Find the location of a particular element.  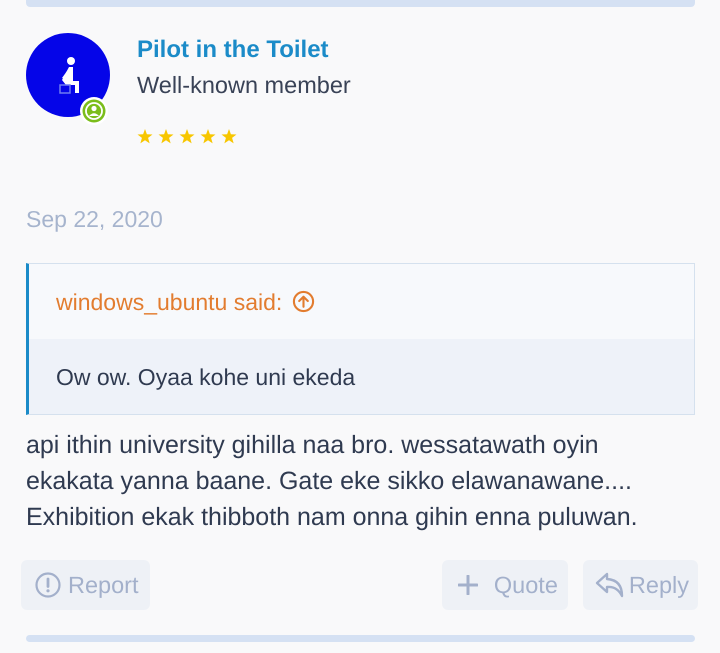

quote-text: Ow ow. Oyaa kohe uni ekeda is located at coordinates (206, 376).